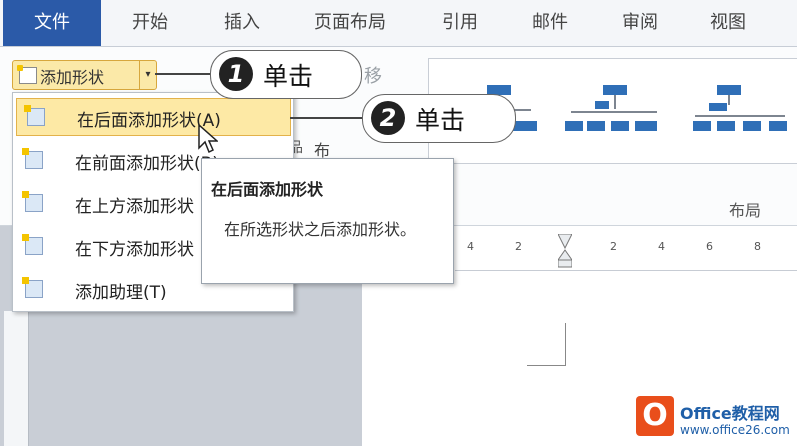 Image resolution: width=797 pixels, height=446 pixels. What do you see at coordinates (27, 74) in the screenshot?
I see `add-shape-icon` at bounding box center [27, 74].